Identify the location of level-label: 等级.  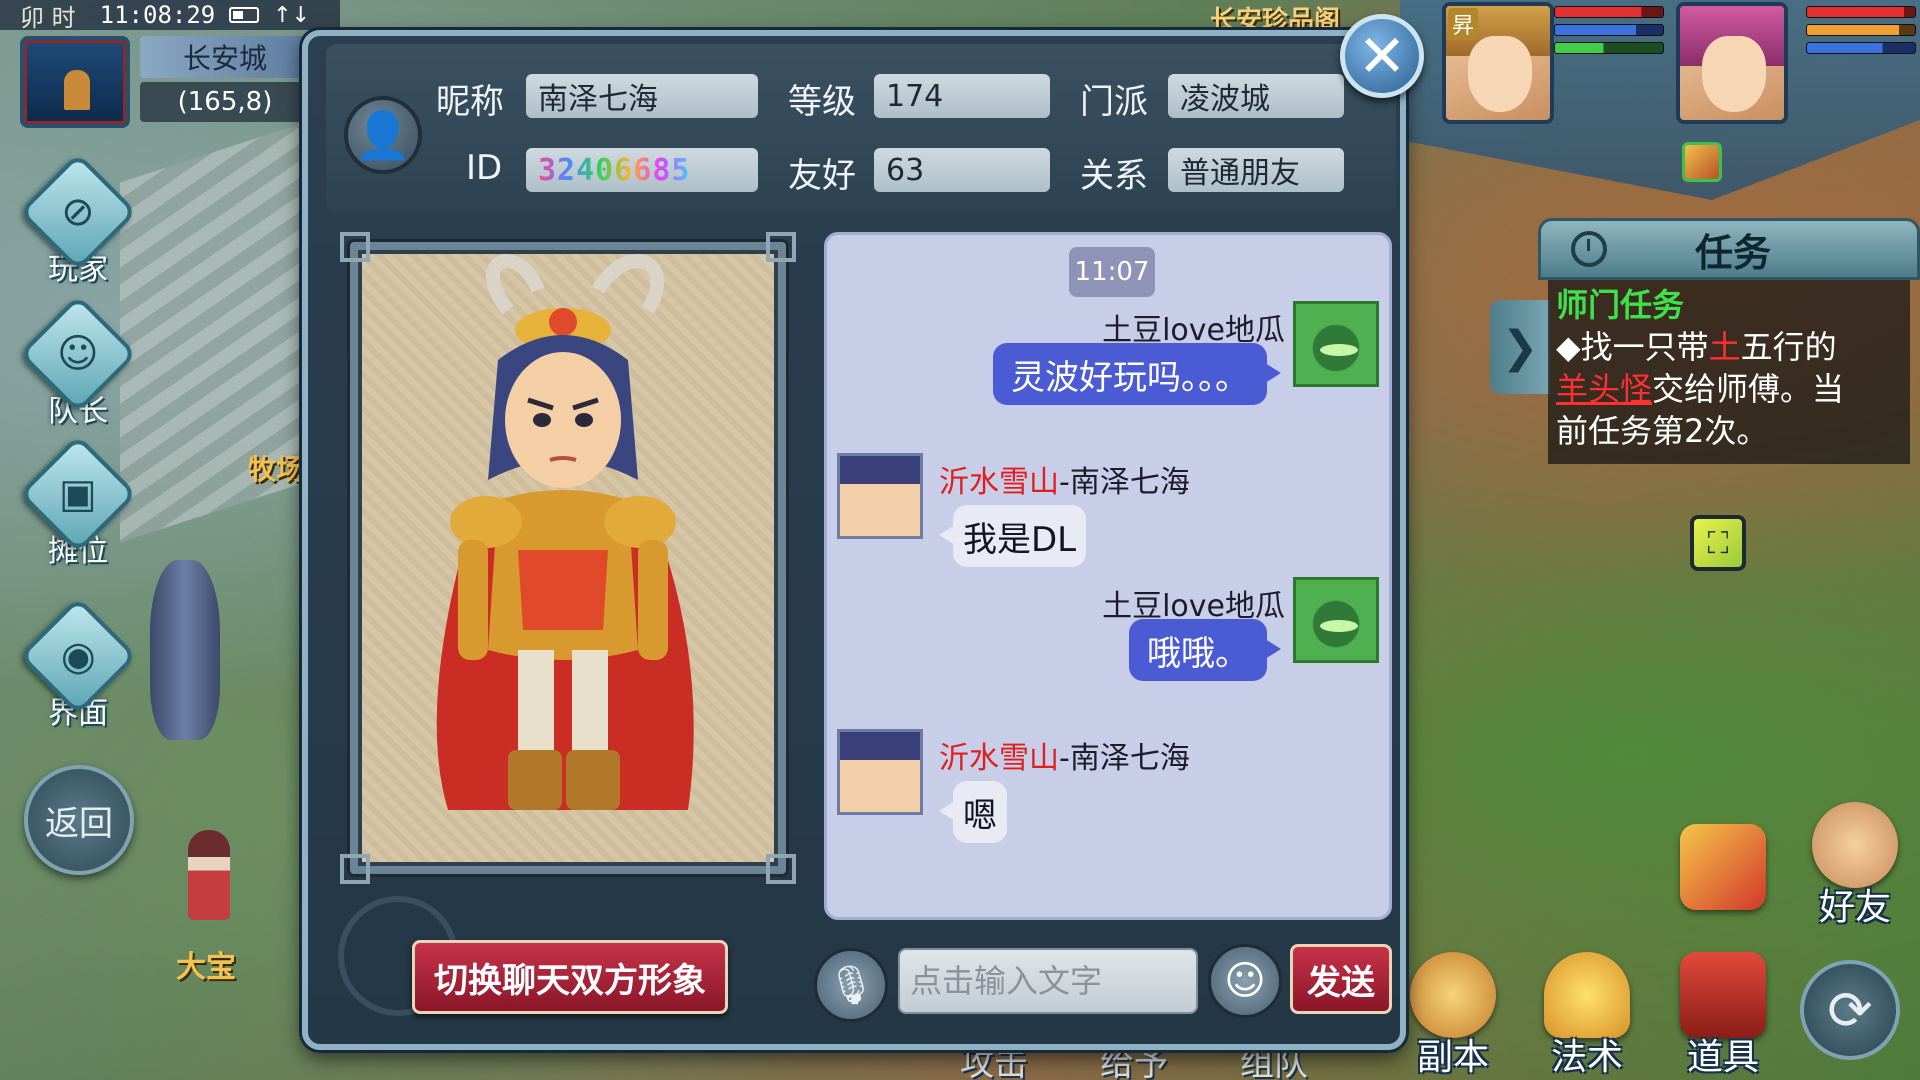
(822, 102).